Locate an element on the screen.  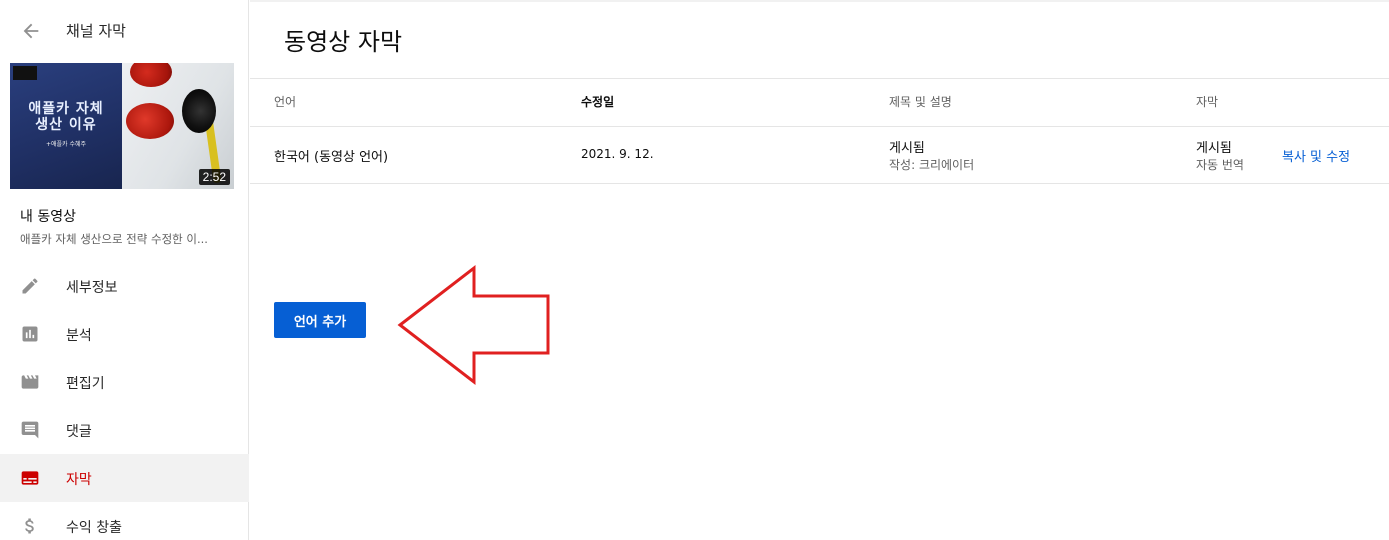
row-subtitle-type: 자동 번역 is located at coordinates (1220, 165).